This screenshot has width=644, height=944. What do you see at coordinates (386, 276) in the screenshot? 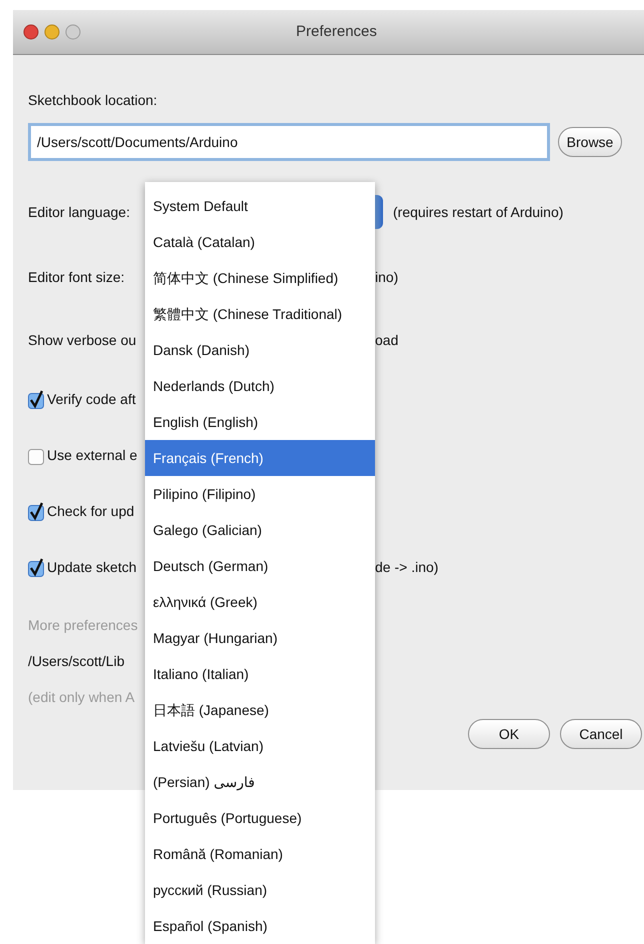
I see `setting-text: ino)` at bounding box center [386, 276].